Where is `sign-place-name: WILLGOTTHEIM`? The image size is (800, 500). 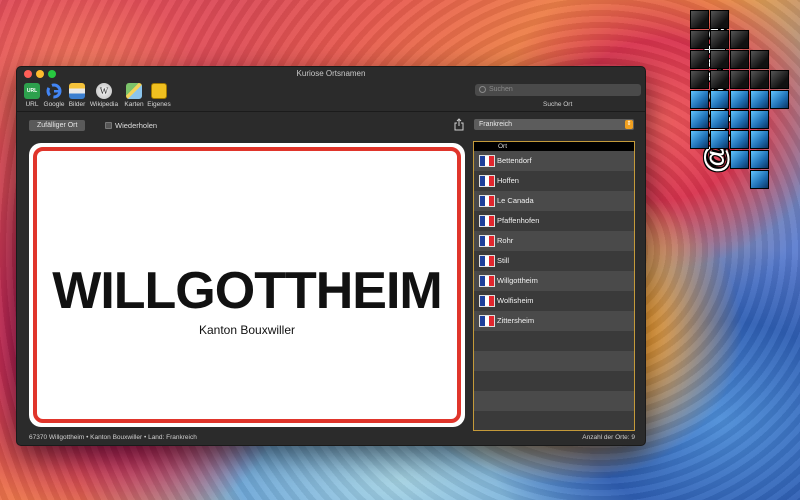
sign-place-name: WILLGOTTHEIM is located at coordinates (247, 291).